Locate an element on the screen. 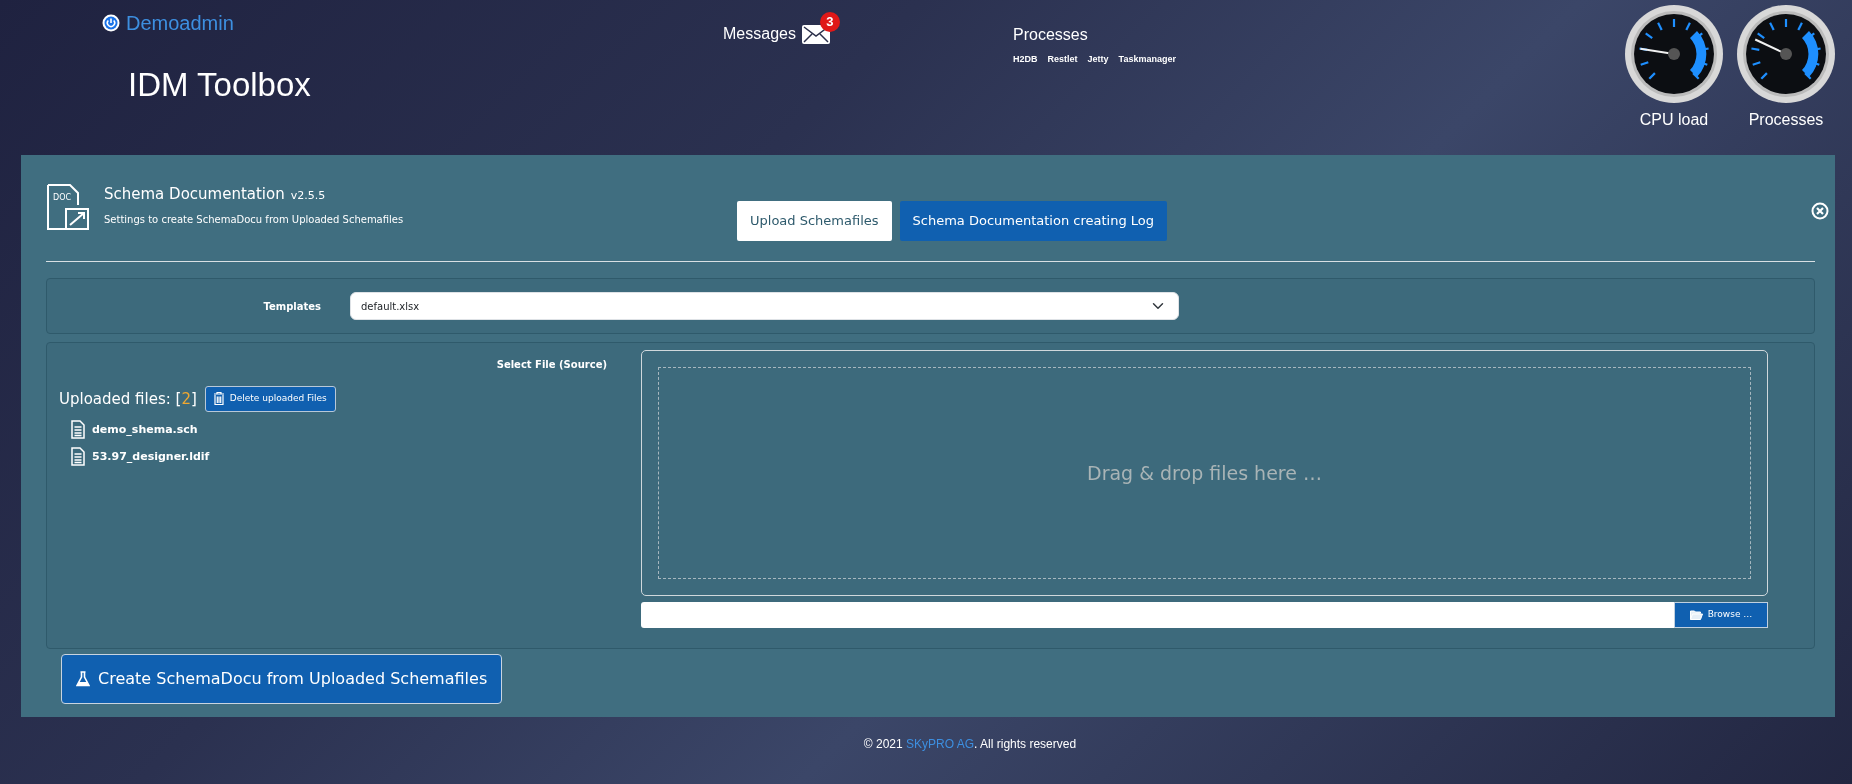 Image resolution: width=1852 pixels, height=784 pixels. select-file-label: Select File (Source) is located at coordinates (551, 365).